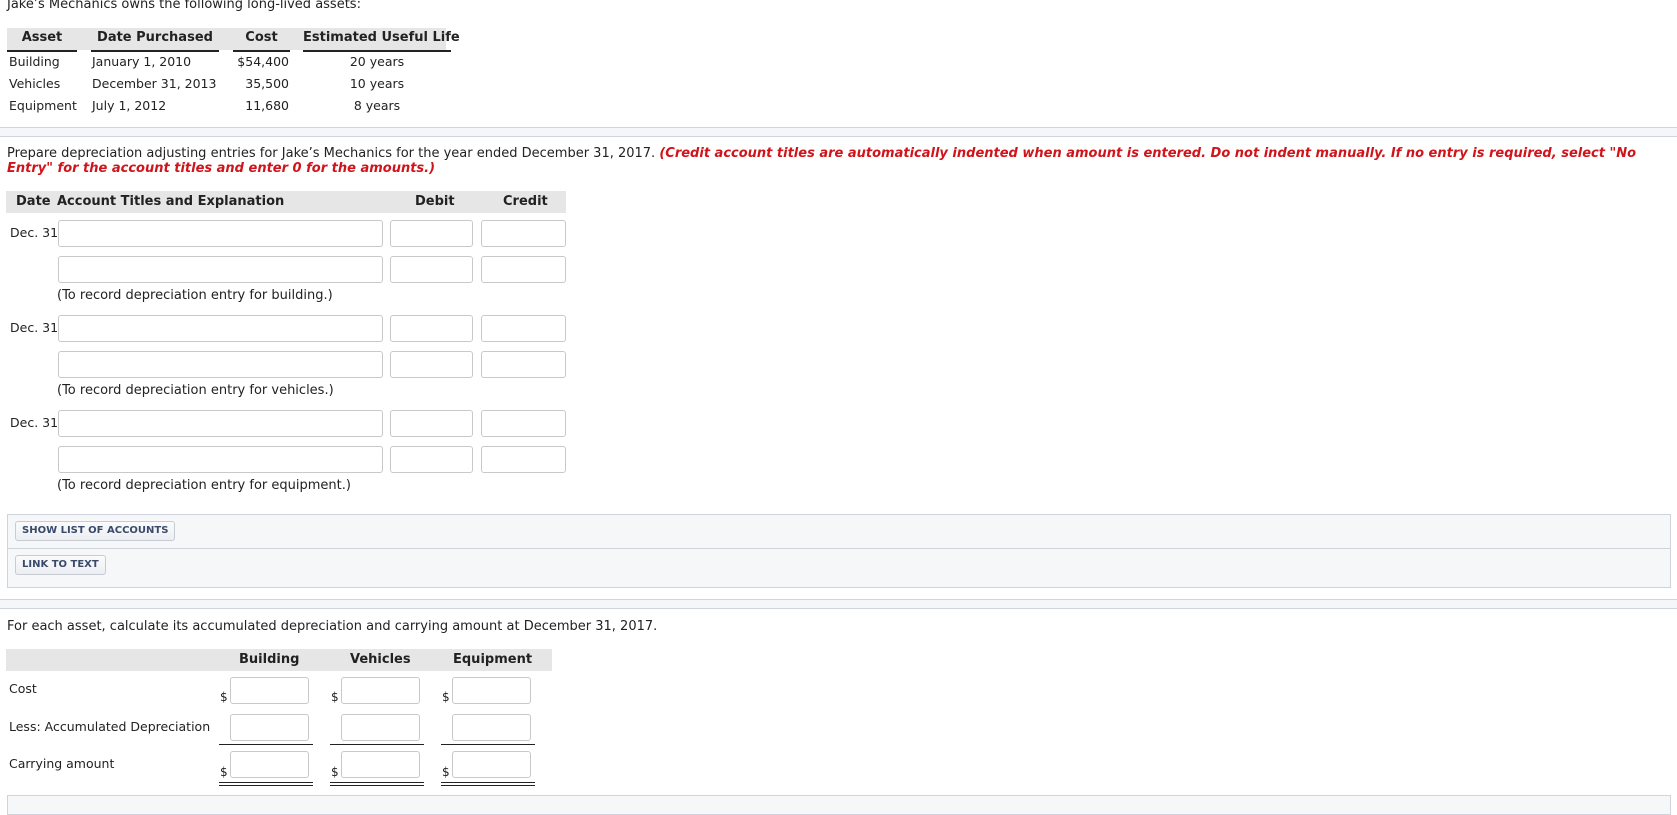 This screenshot has height=815, width=1677. Describe the element at coordinates (43, 105) in the screenshot. I see `asset-name: Equipment` at that location.